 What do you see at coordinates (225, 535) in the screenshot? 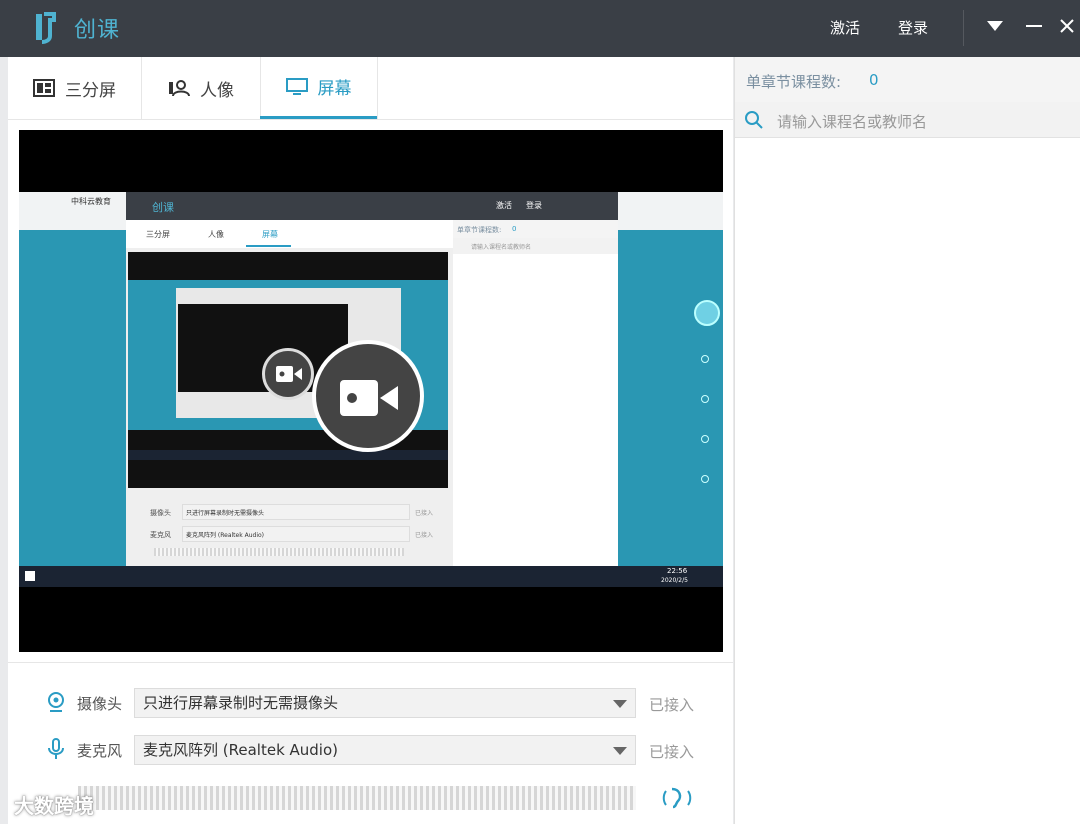
I see `preview-mic-value: 麦克风阵列 (Realtek Audio)` at bounding box center [225, 535].